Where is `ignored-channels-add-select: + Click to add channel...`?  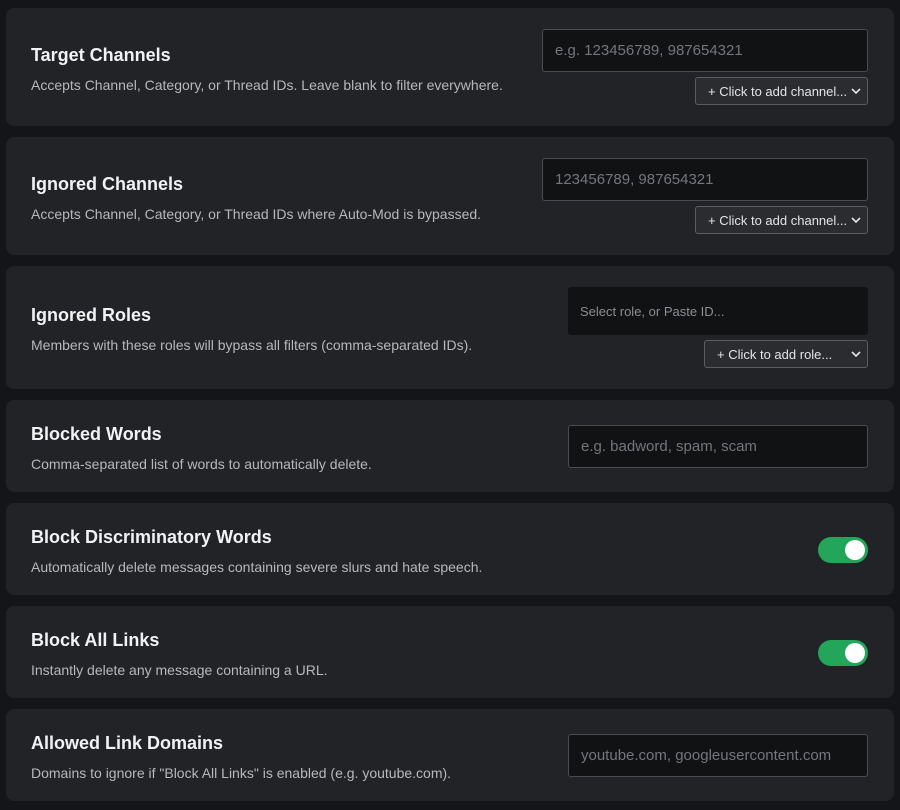
ignored-channels-add-select: + Click to add channel... is located at coordinates (781, 220).